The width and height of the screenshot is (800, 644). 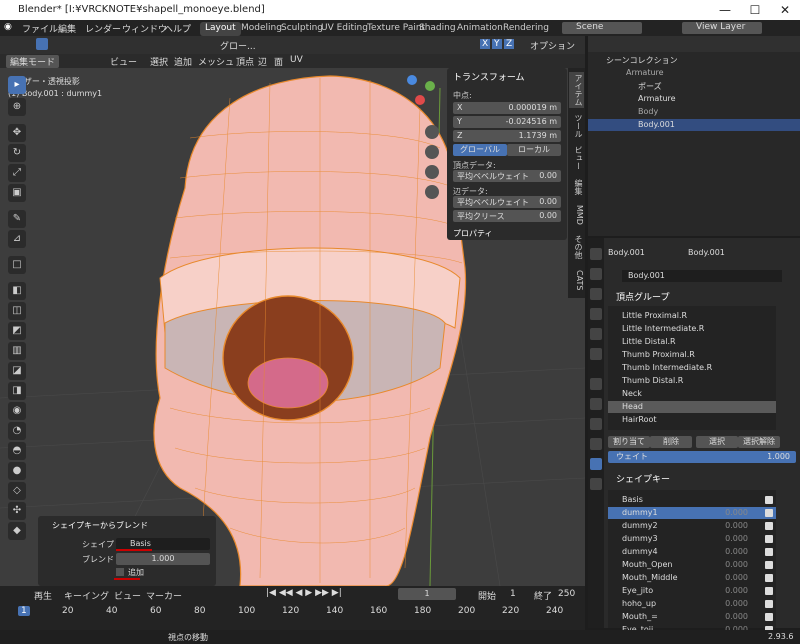 I want to click on timeline-tick: 220, so click(x=510, y=611).